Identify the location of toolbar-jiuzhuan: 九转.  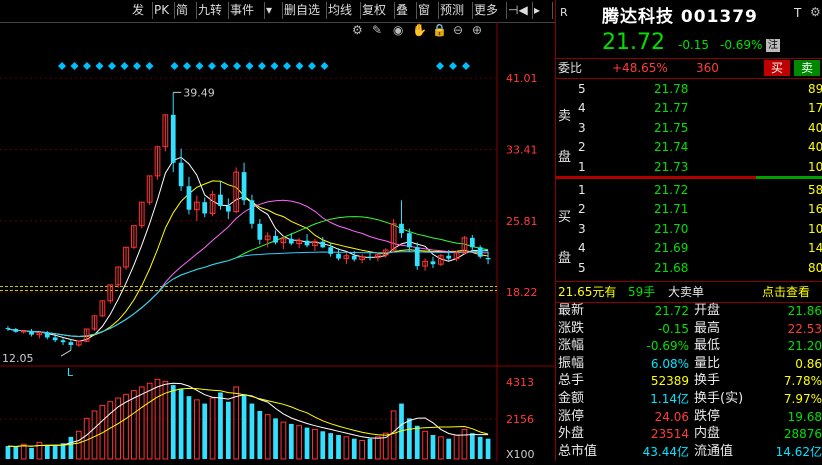
(212, 10).